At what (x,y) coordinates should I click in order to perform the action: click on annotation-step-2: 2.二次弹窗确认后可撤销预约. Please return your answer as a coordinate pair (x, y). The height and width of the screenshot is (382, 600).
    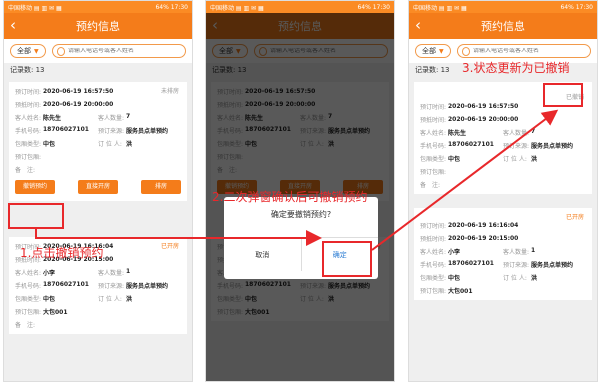
    Looking at the image, I should click on (290, 197).